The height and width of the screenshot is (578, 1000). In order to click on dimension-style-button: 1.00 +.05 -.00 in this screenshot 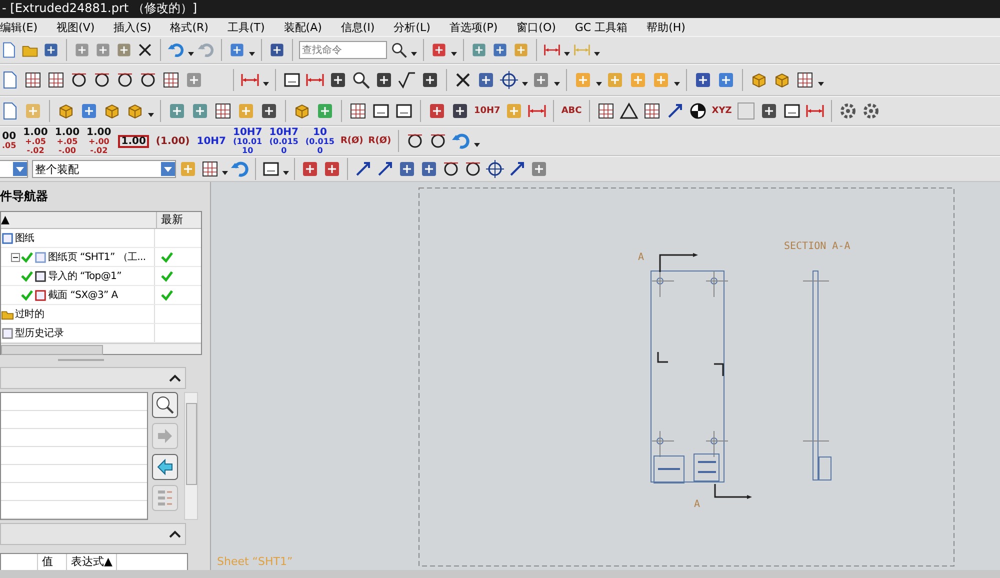, I will do `click(67, 141)`.